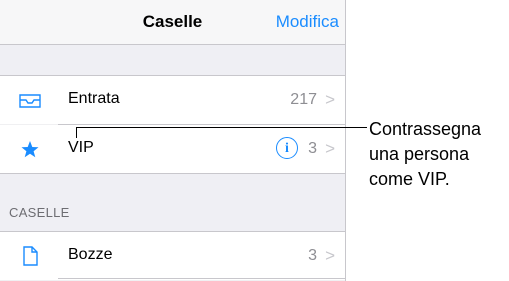 The width and height of the screenshot is (509, 281). I want to click on section-header, so click(172, 203).